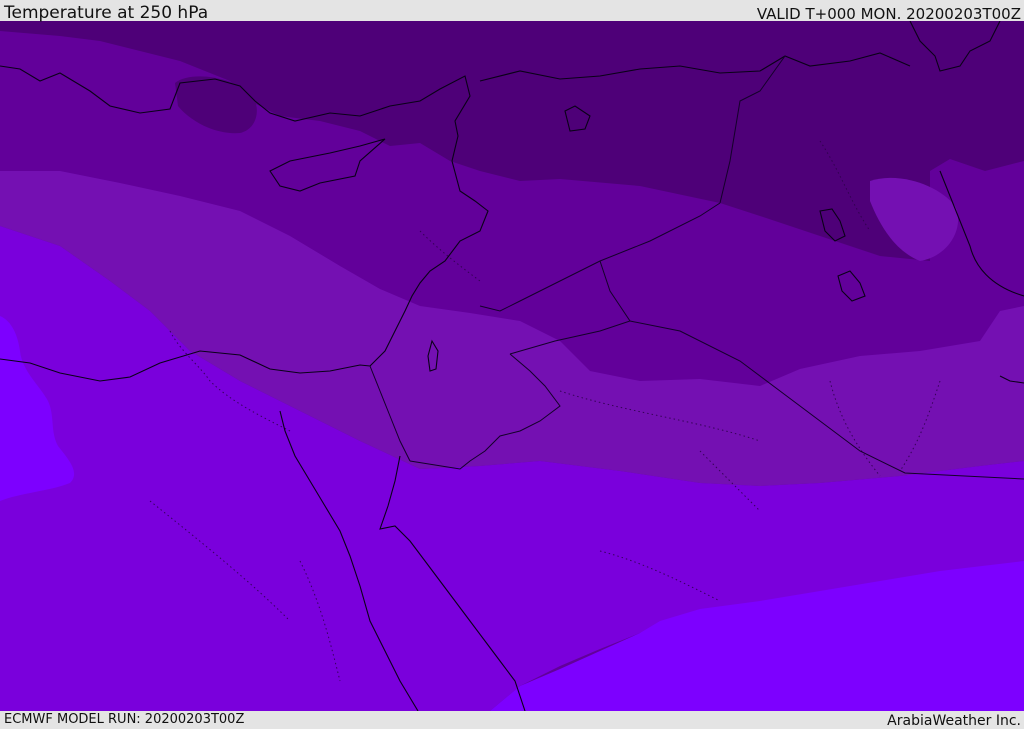 The image size is (1024, 729). What do you see at coordinates (106, 13) in the screenshot?
I see `map-title: Temperature at 250 hPa` at bounding box center [106, 13].